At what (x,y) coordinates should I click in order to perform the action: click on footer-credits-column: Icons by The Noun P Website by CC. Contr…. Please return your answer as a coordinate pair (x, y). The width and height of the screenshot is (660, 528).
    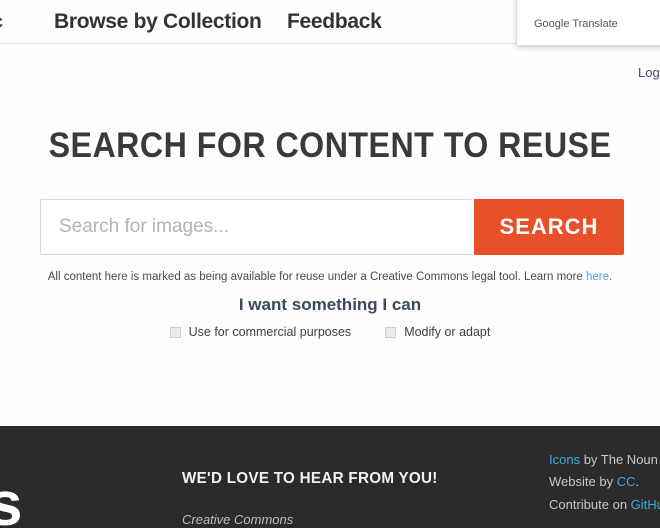
    Looking at the image, I should click on (604, 482).